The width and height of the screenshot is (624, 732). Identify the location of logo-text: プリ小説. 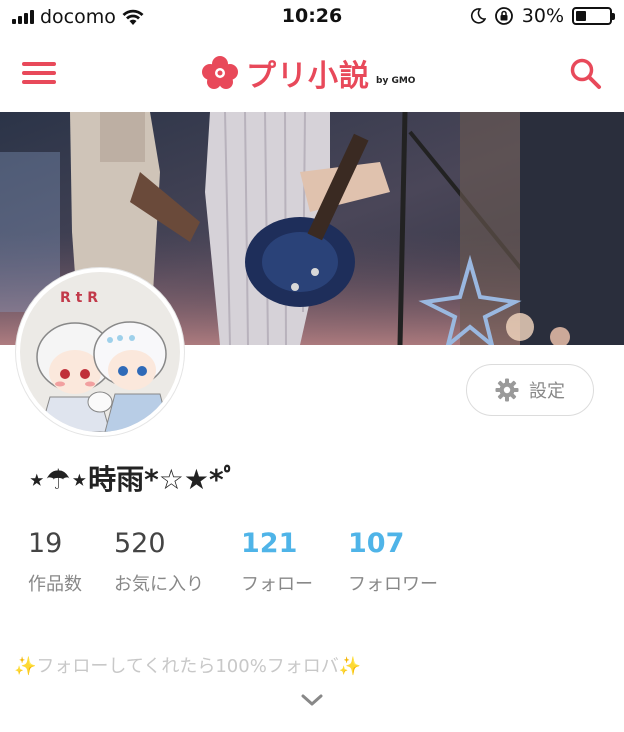
(308, 76).